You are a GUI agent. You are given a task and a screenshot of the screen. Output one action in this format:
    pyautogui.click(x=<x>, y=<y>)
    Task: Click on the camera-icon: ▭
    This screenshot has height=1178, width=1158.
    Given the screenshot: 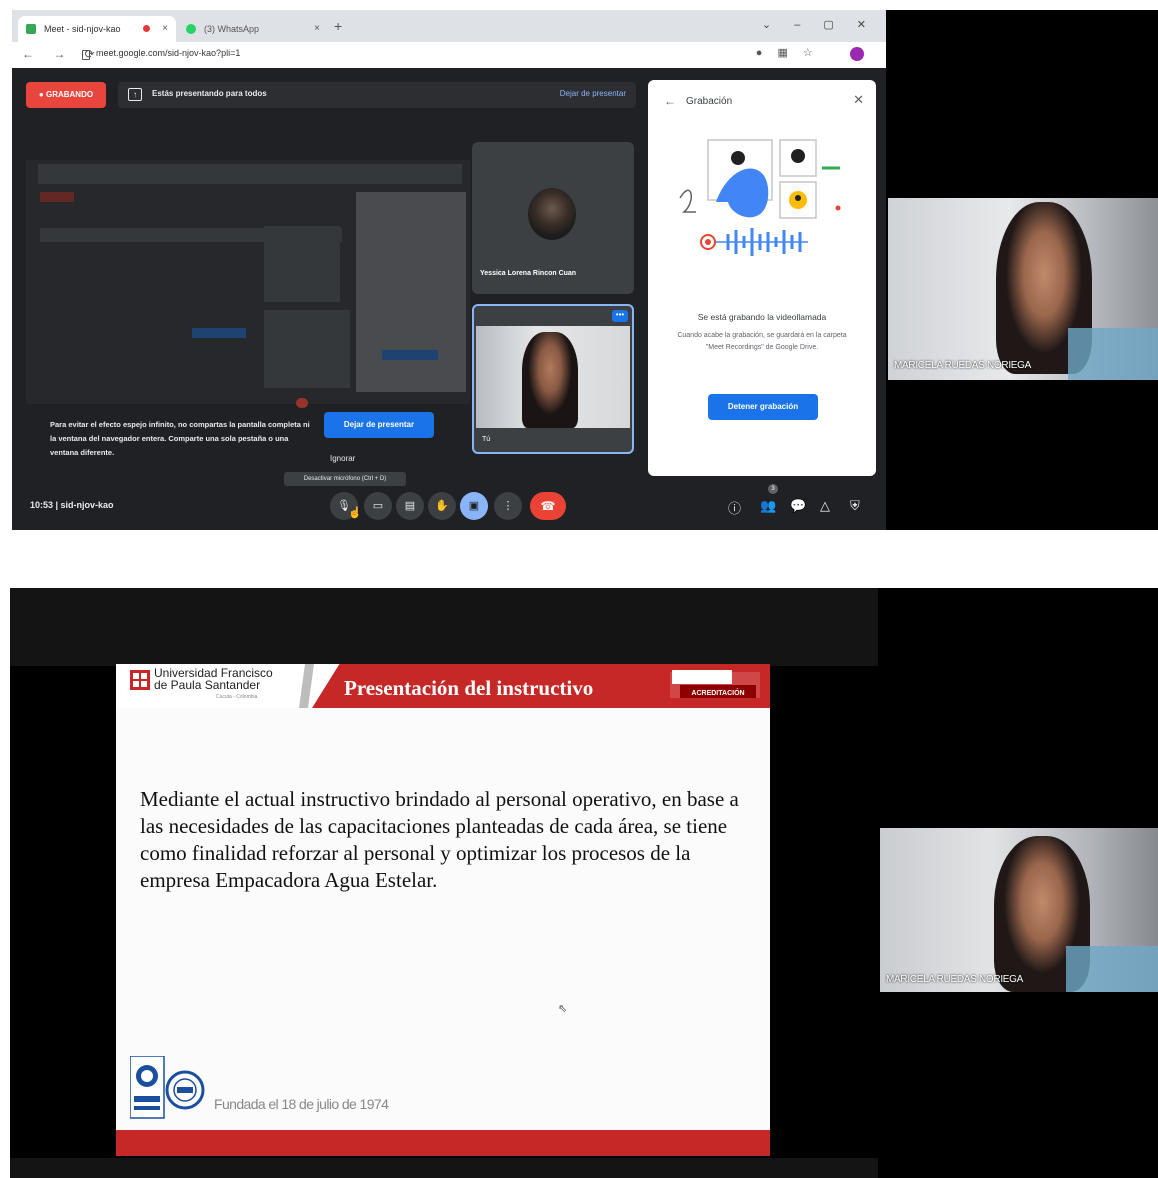 What is the action you would take?
    pyautogui.click(x=378, y=506)
    